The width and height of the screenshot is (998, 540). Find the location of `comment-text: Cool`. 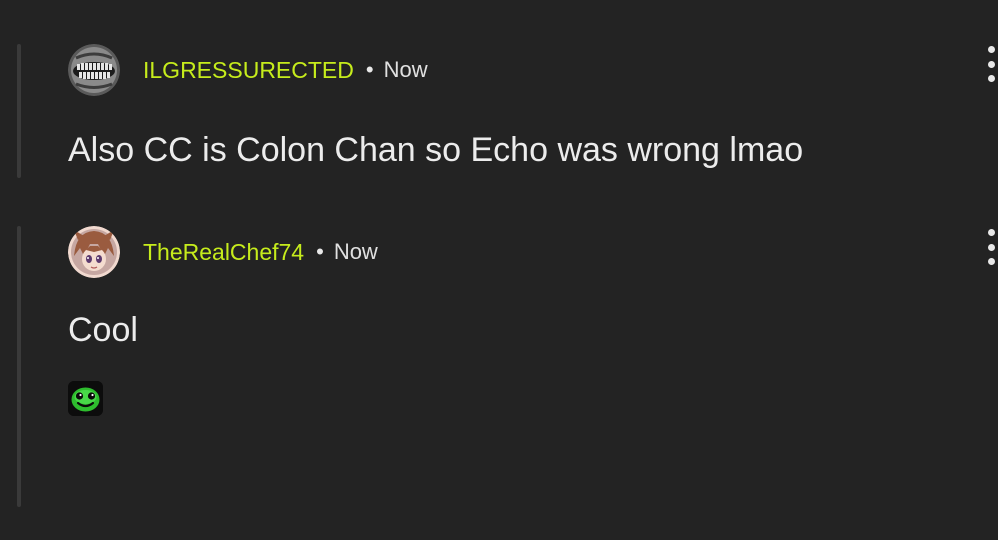

comment-text: Cool is located at coordinates (103, 330).